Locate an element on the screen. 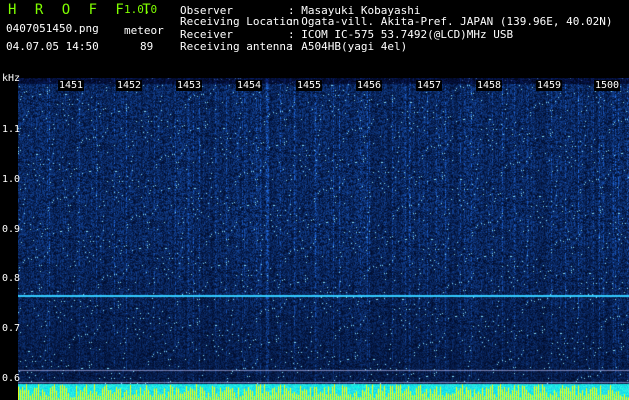 Image resolution: width=629 pixels, height=400 pixels. y-tick-0-7: 0.7 is located at coordinates (11, 328).